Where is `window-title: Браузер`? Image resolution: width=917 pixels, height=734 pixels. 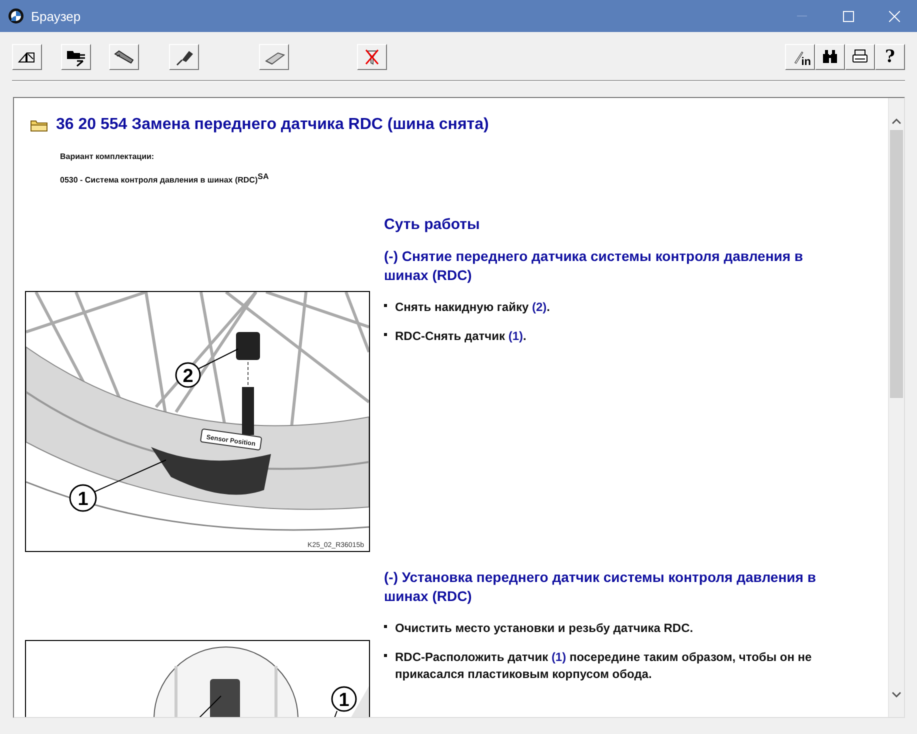
window-title: Браузер is located at coordinates (56, 16).